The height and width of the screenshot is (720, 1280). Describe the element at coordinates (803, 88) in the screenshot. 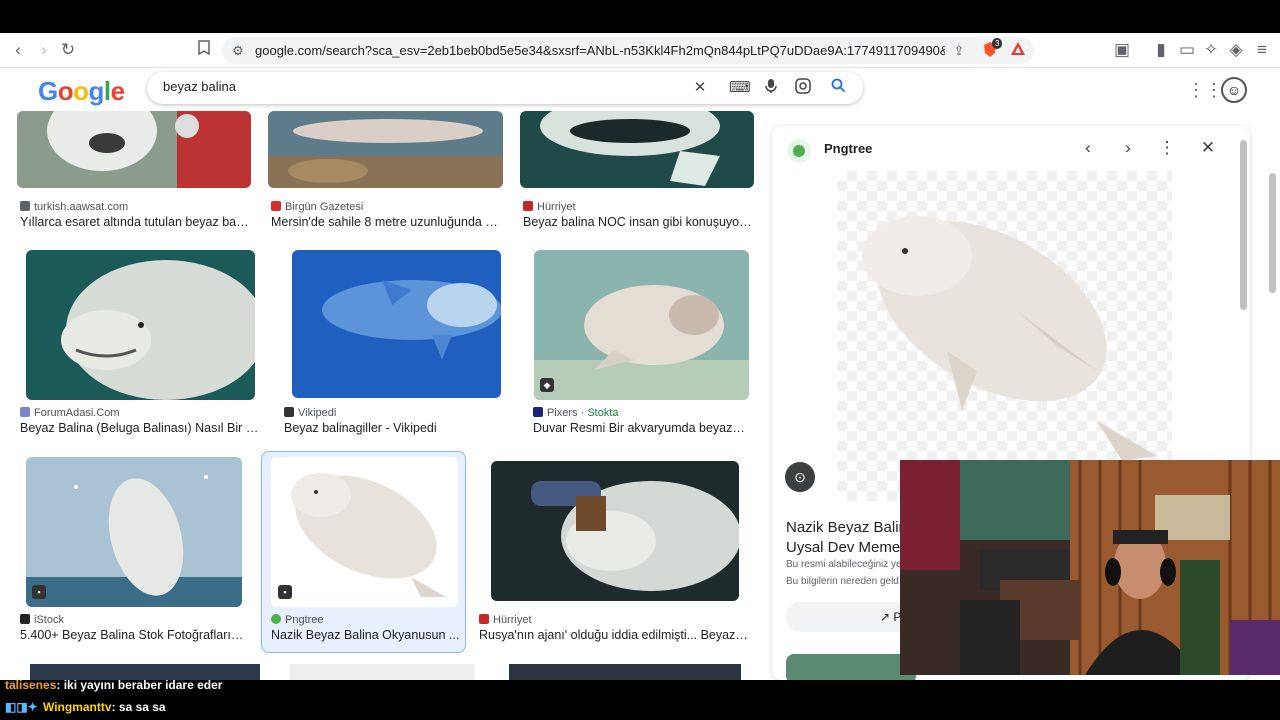

I see `lens-icon` at that location.